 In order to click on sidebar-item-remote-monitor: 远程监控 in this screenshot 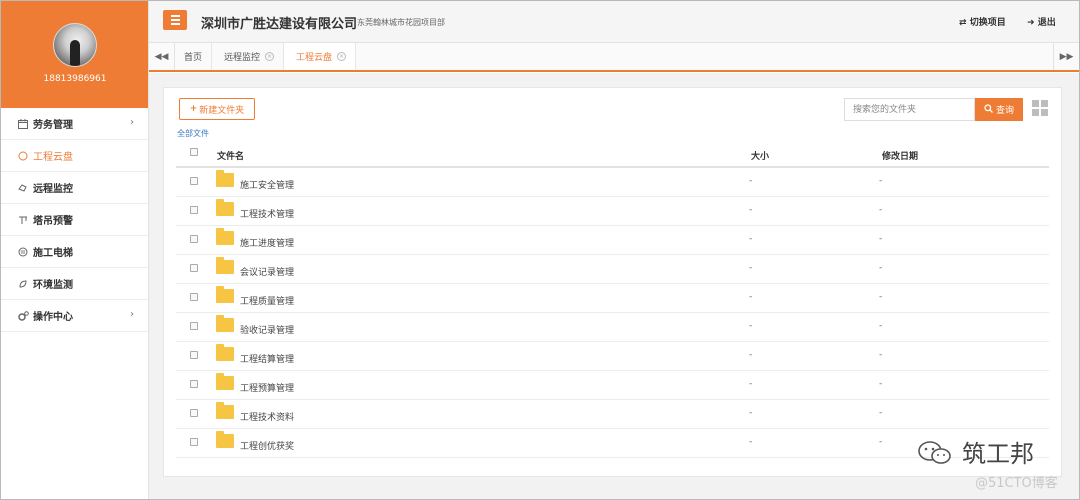, I will do `click(74, 188)`.